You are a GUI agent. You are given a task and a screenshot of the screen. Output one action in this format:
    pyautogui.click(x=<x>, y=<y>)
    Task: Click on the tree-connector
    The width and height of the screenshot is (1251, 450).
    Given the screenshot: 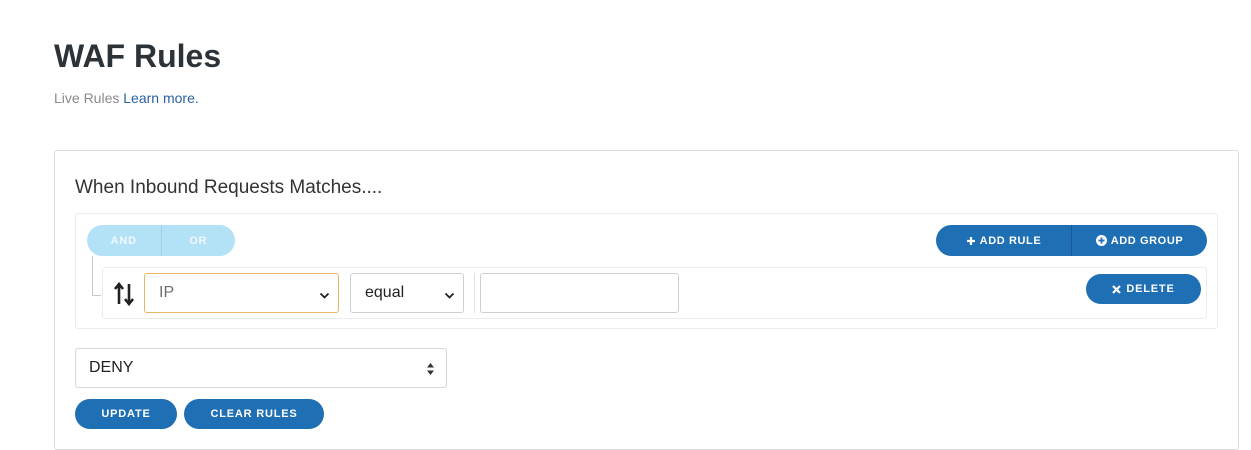 What is the action you would take?
    pyautogui.click(x=96, y=276)
    